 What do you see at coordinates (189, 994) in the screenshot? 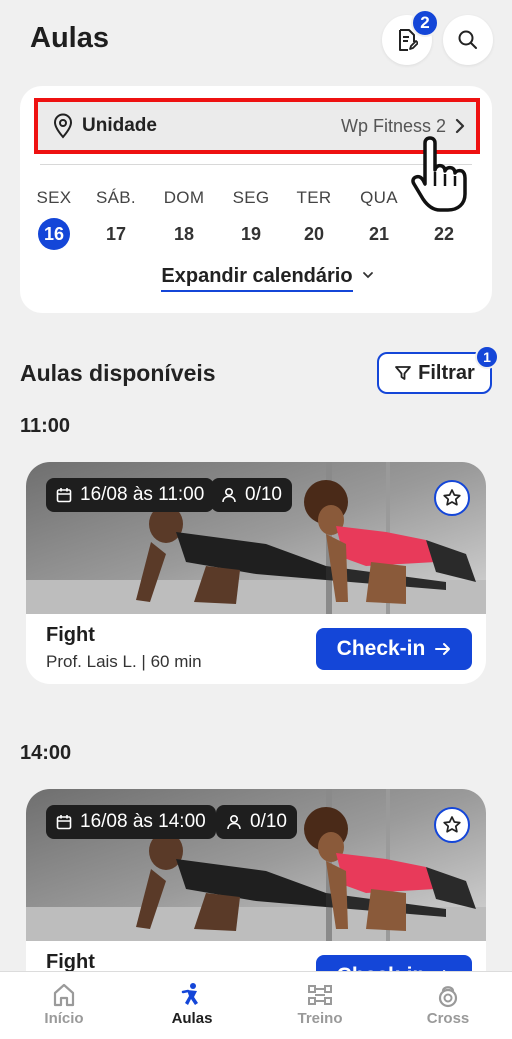
I see `class-icon` at bounding box center [189, 994].